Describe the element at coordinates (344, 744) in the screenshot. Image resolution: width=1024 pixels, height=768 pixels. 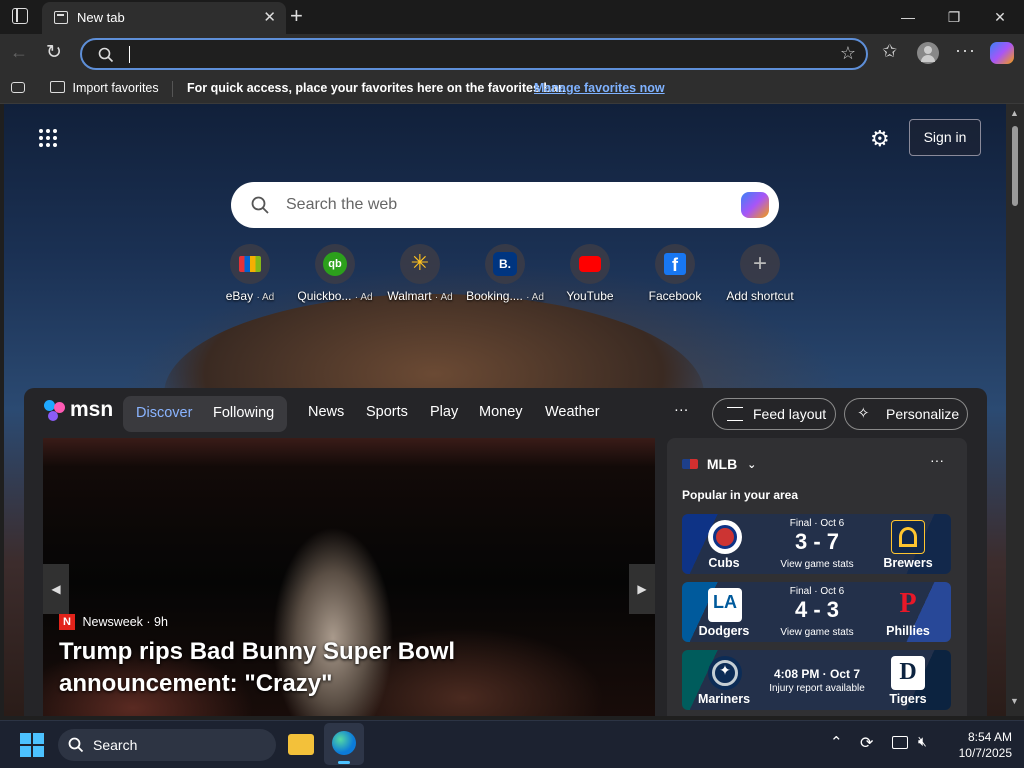
I see `edge-taskbar-icon` at that location.